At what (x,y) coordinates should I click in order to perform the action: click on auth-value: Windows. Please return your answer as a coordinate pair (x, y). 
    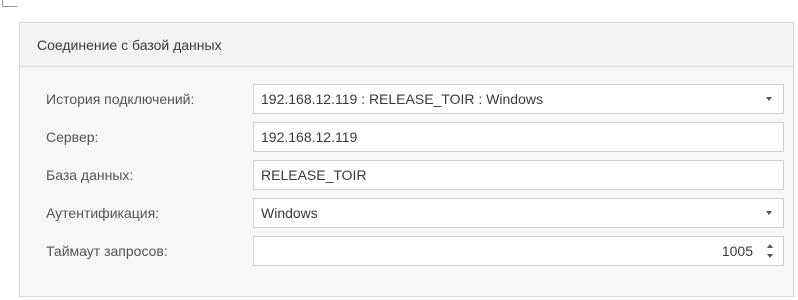
    Looking at the image, I should click on (289, 213).